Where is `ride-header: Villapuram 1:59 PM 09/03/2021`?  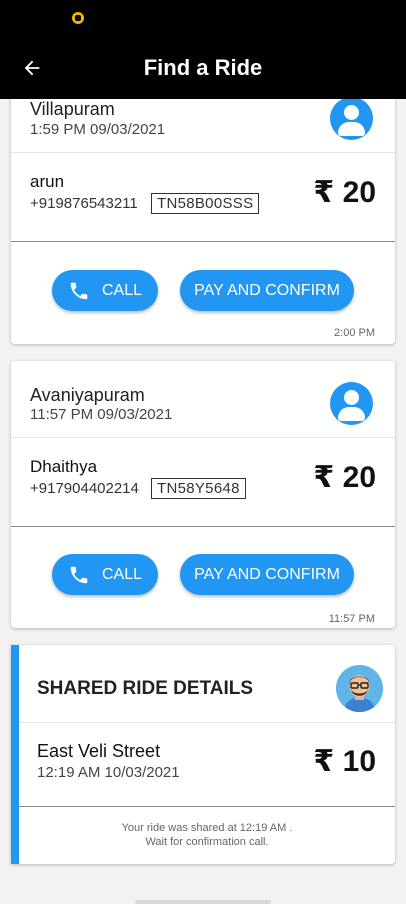
ride-header: Villapuram 1:59 PM 09/03/2021 is located at coordinates (203, 126).